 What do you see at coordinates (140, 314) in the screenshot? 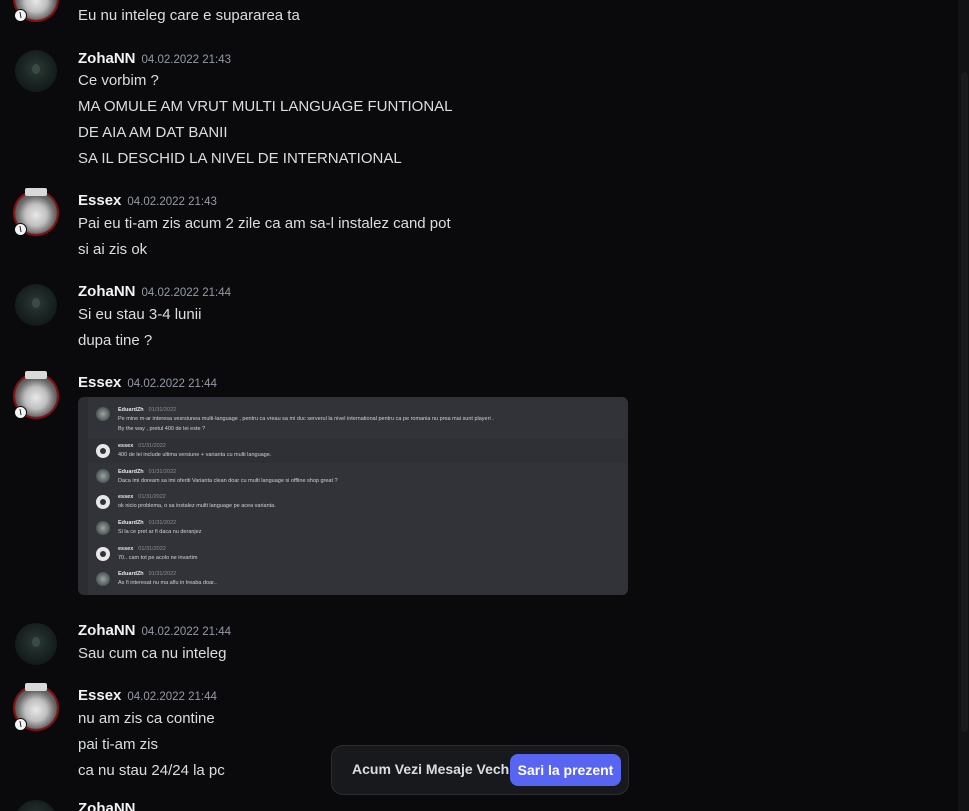
I see `message-line: Si eu stau 3-4 lunii` at bounding box center [140, 314].